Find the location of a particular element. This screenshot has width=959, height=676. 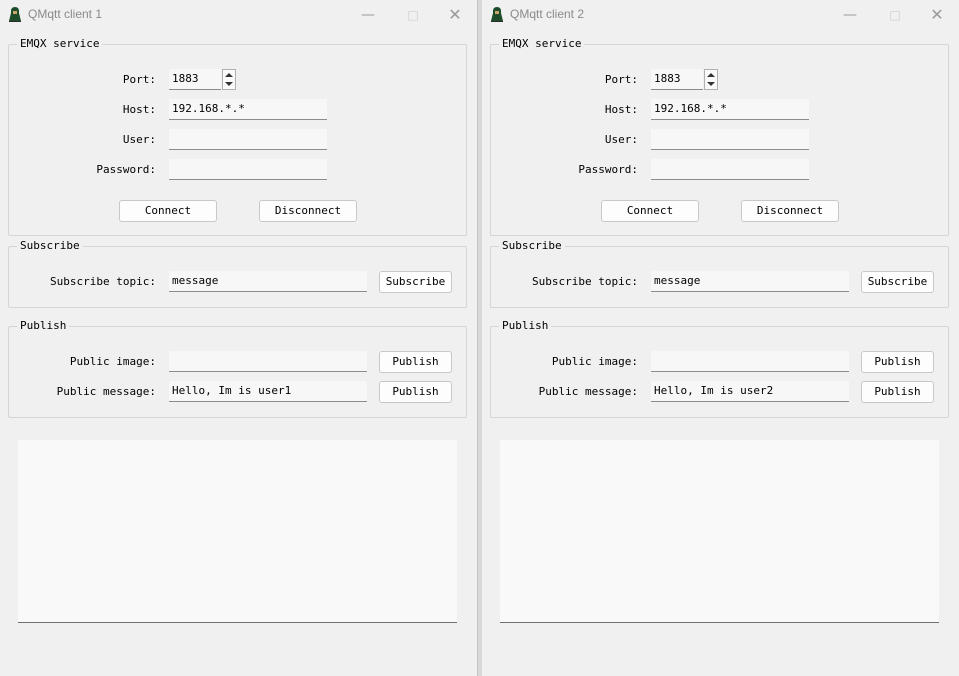

window-title: QMqtt client 1 is located at coordinates (65, 14).